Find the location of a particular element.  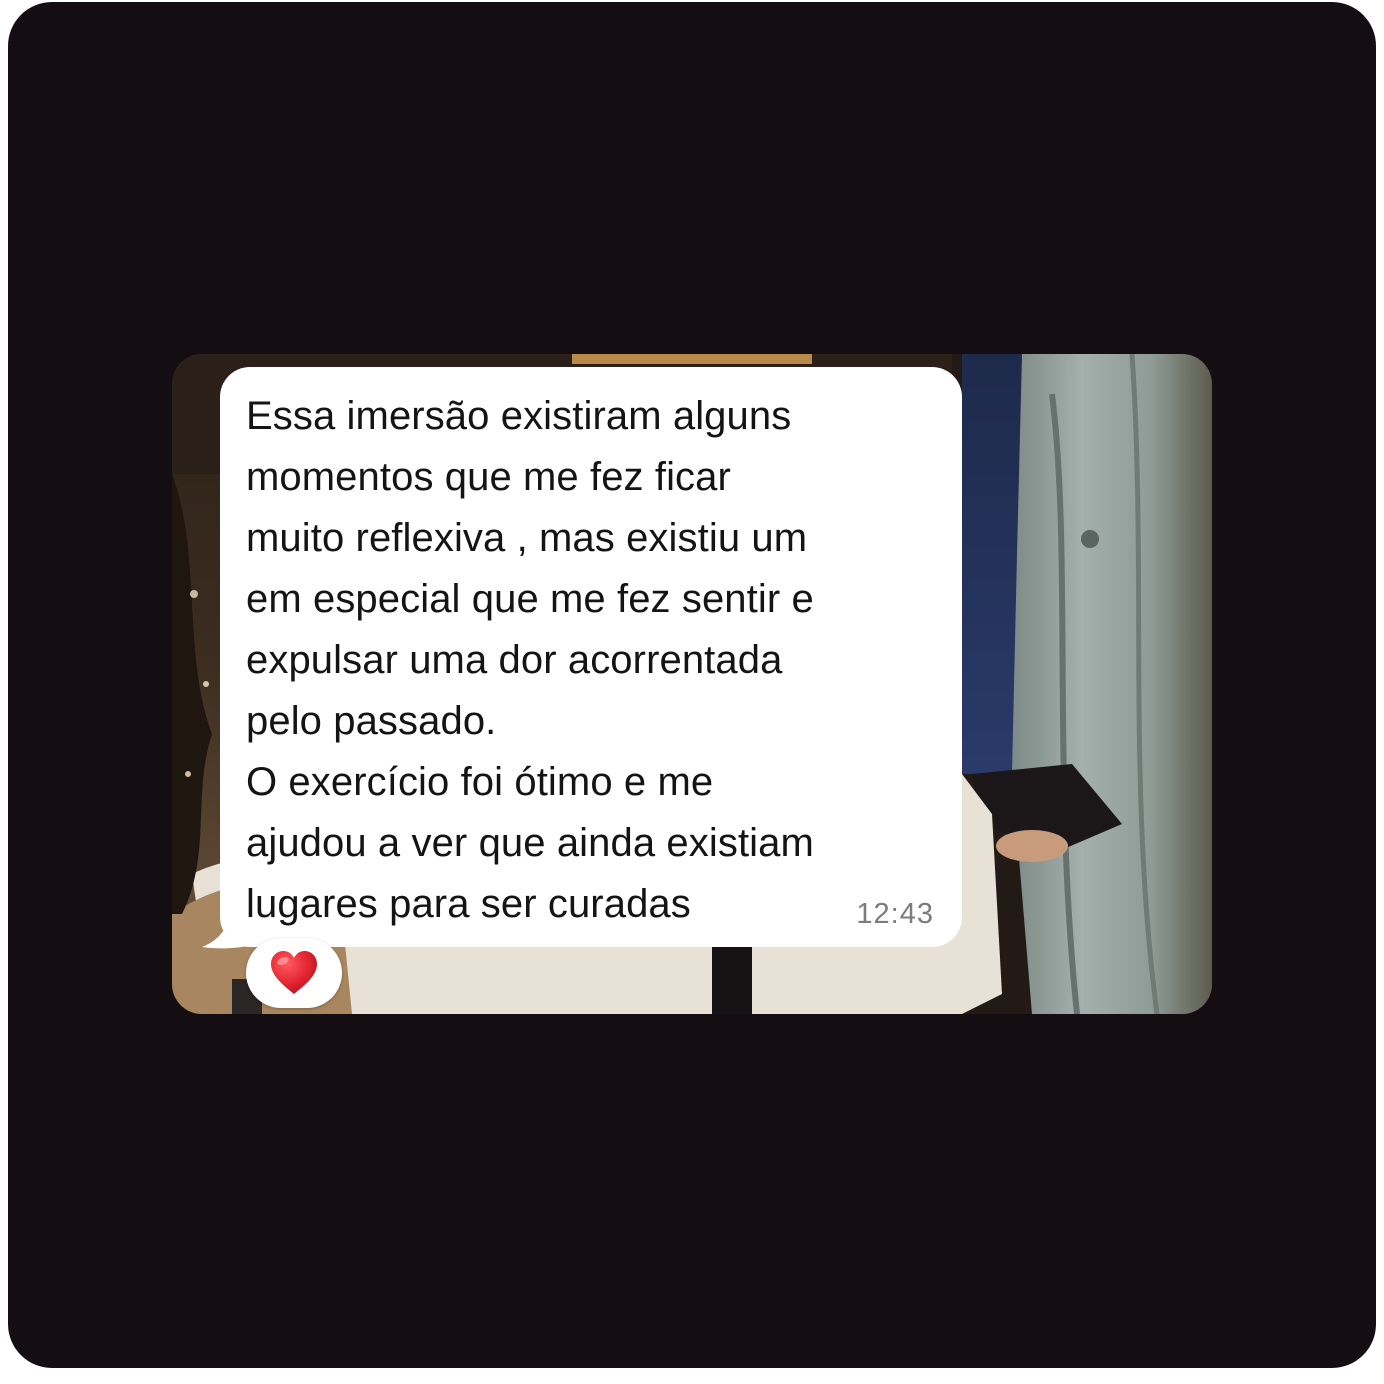

message-reaction is located at coordinates (294, 973).